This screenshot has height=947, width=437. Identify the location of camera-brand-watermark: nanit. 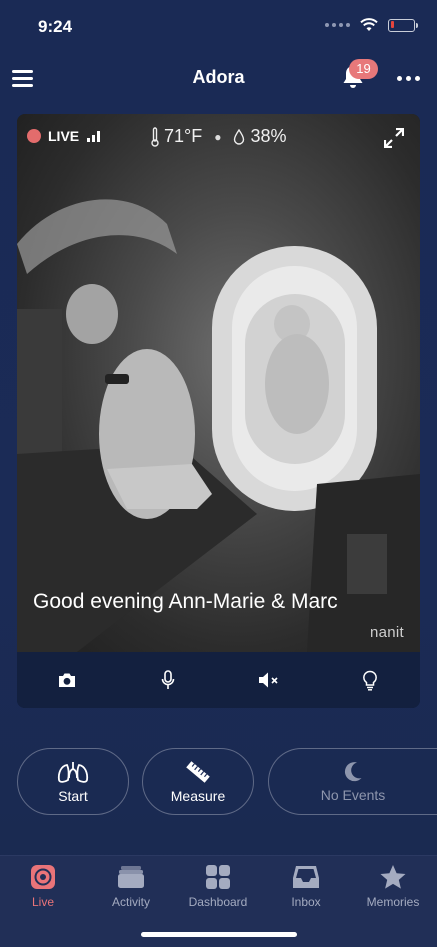
(386, 632).